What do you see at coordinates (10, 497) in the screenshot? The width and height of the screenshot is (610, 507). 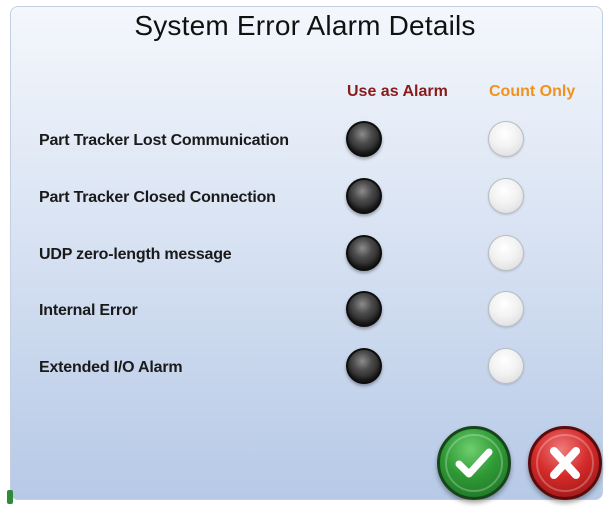 I see `window-edge-accent` at bounding box center [10, 497].